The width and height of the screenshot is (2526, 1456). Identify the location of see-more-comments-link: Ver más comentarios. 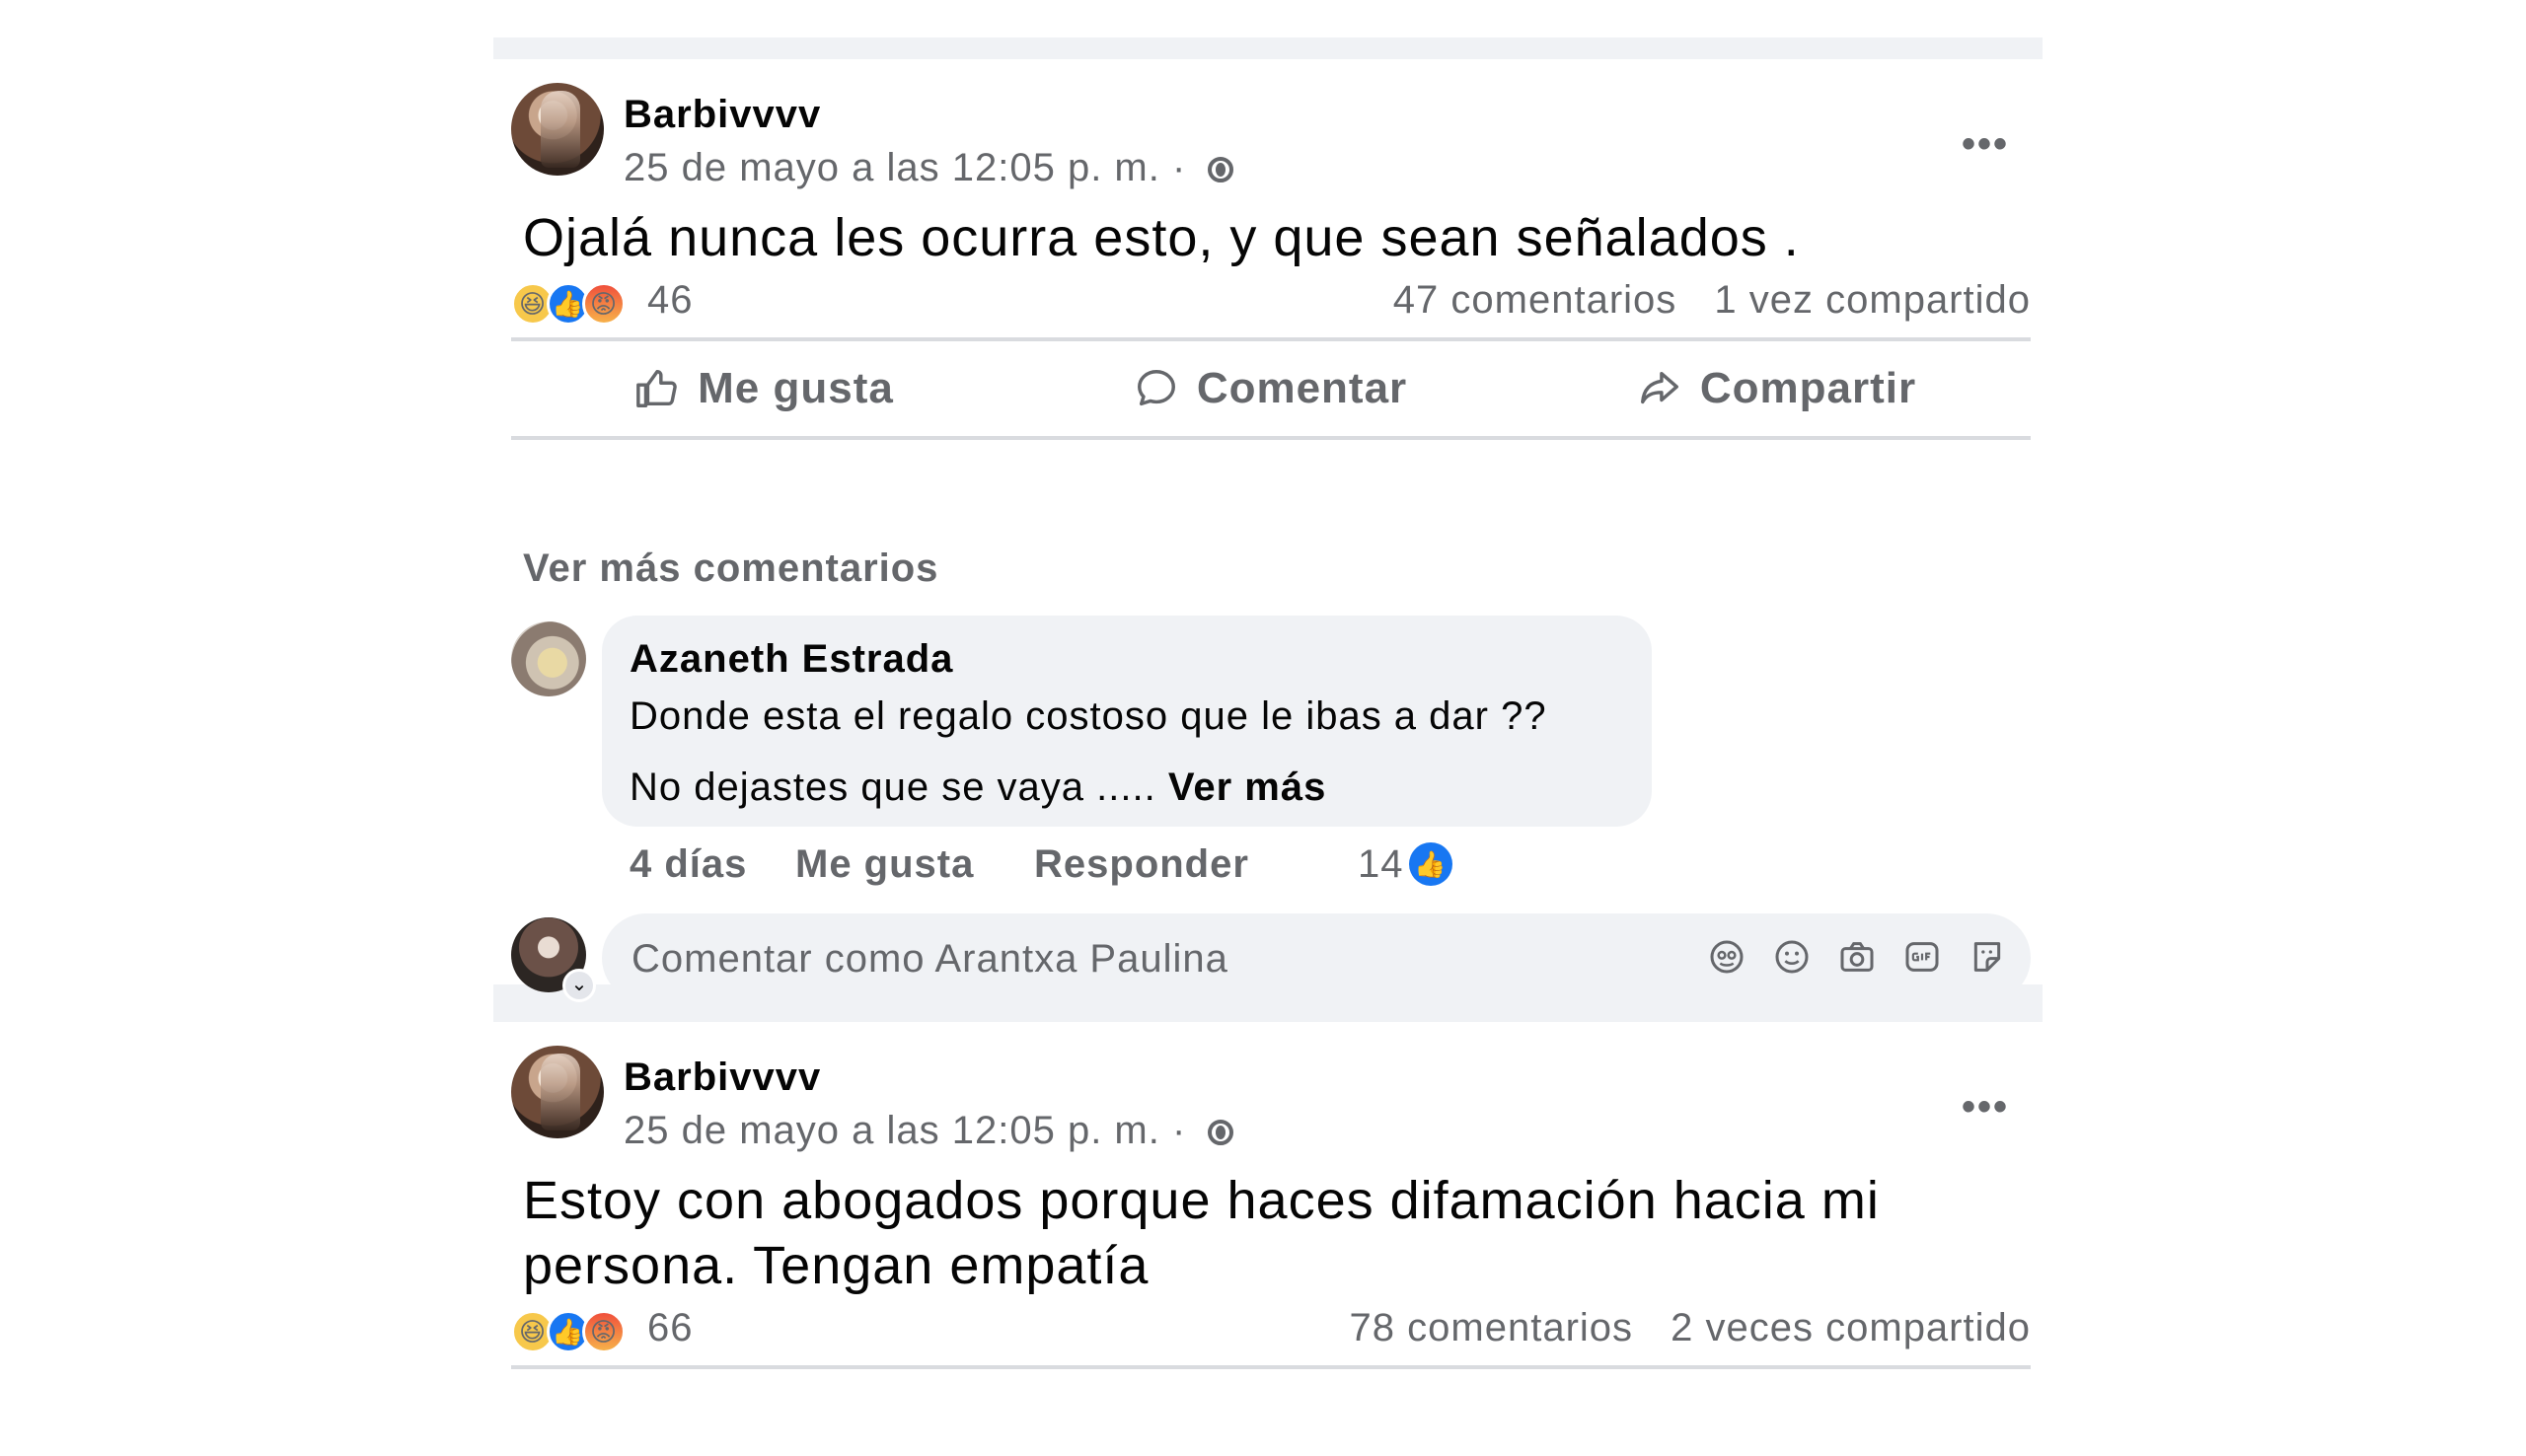
(730, 568).